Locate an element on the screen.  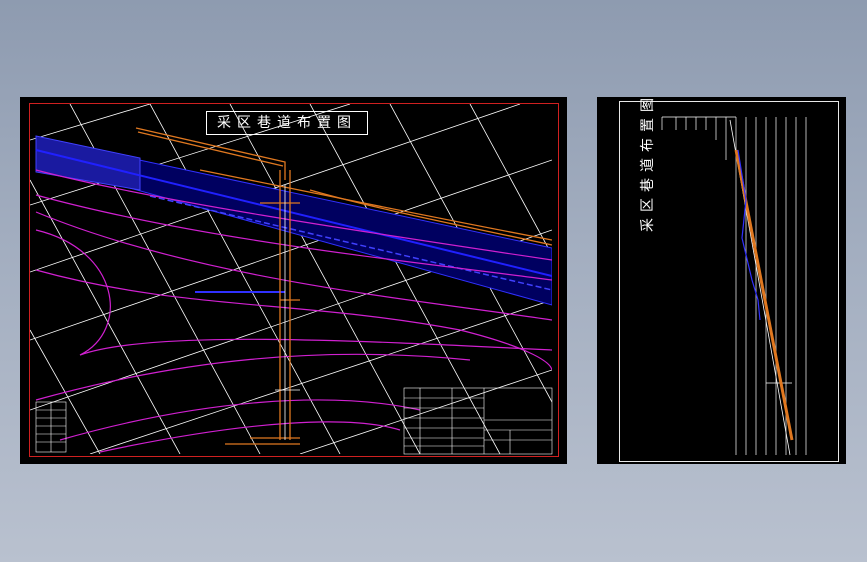
section-profile is located at coordinates (761, 287).